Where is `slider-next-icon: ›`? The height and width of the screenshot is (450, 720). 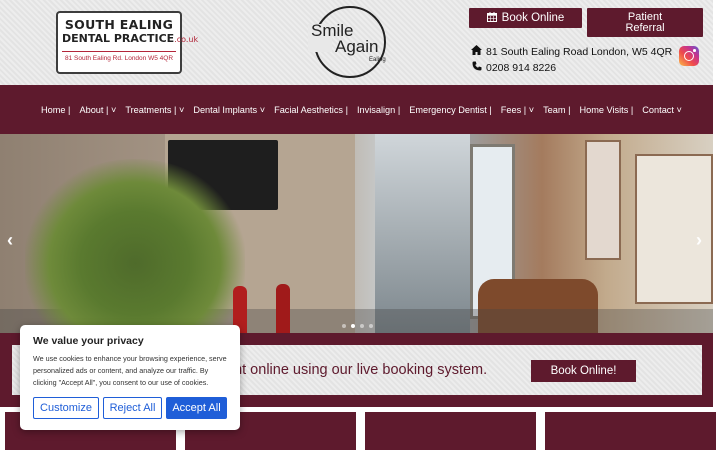
slider-next-icon: › is located at coordinates (699, 240).